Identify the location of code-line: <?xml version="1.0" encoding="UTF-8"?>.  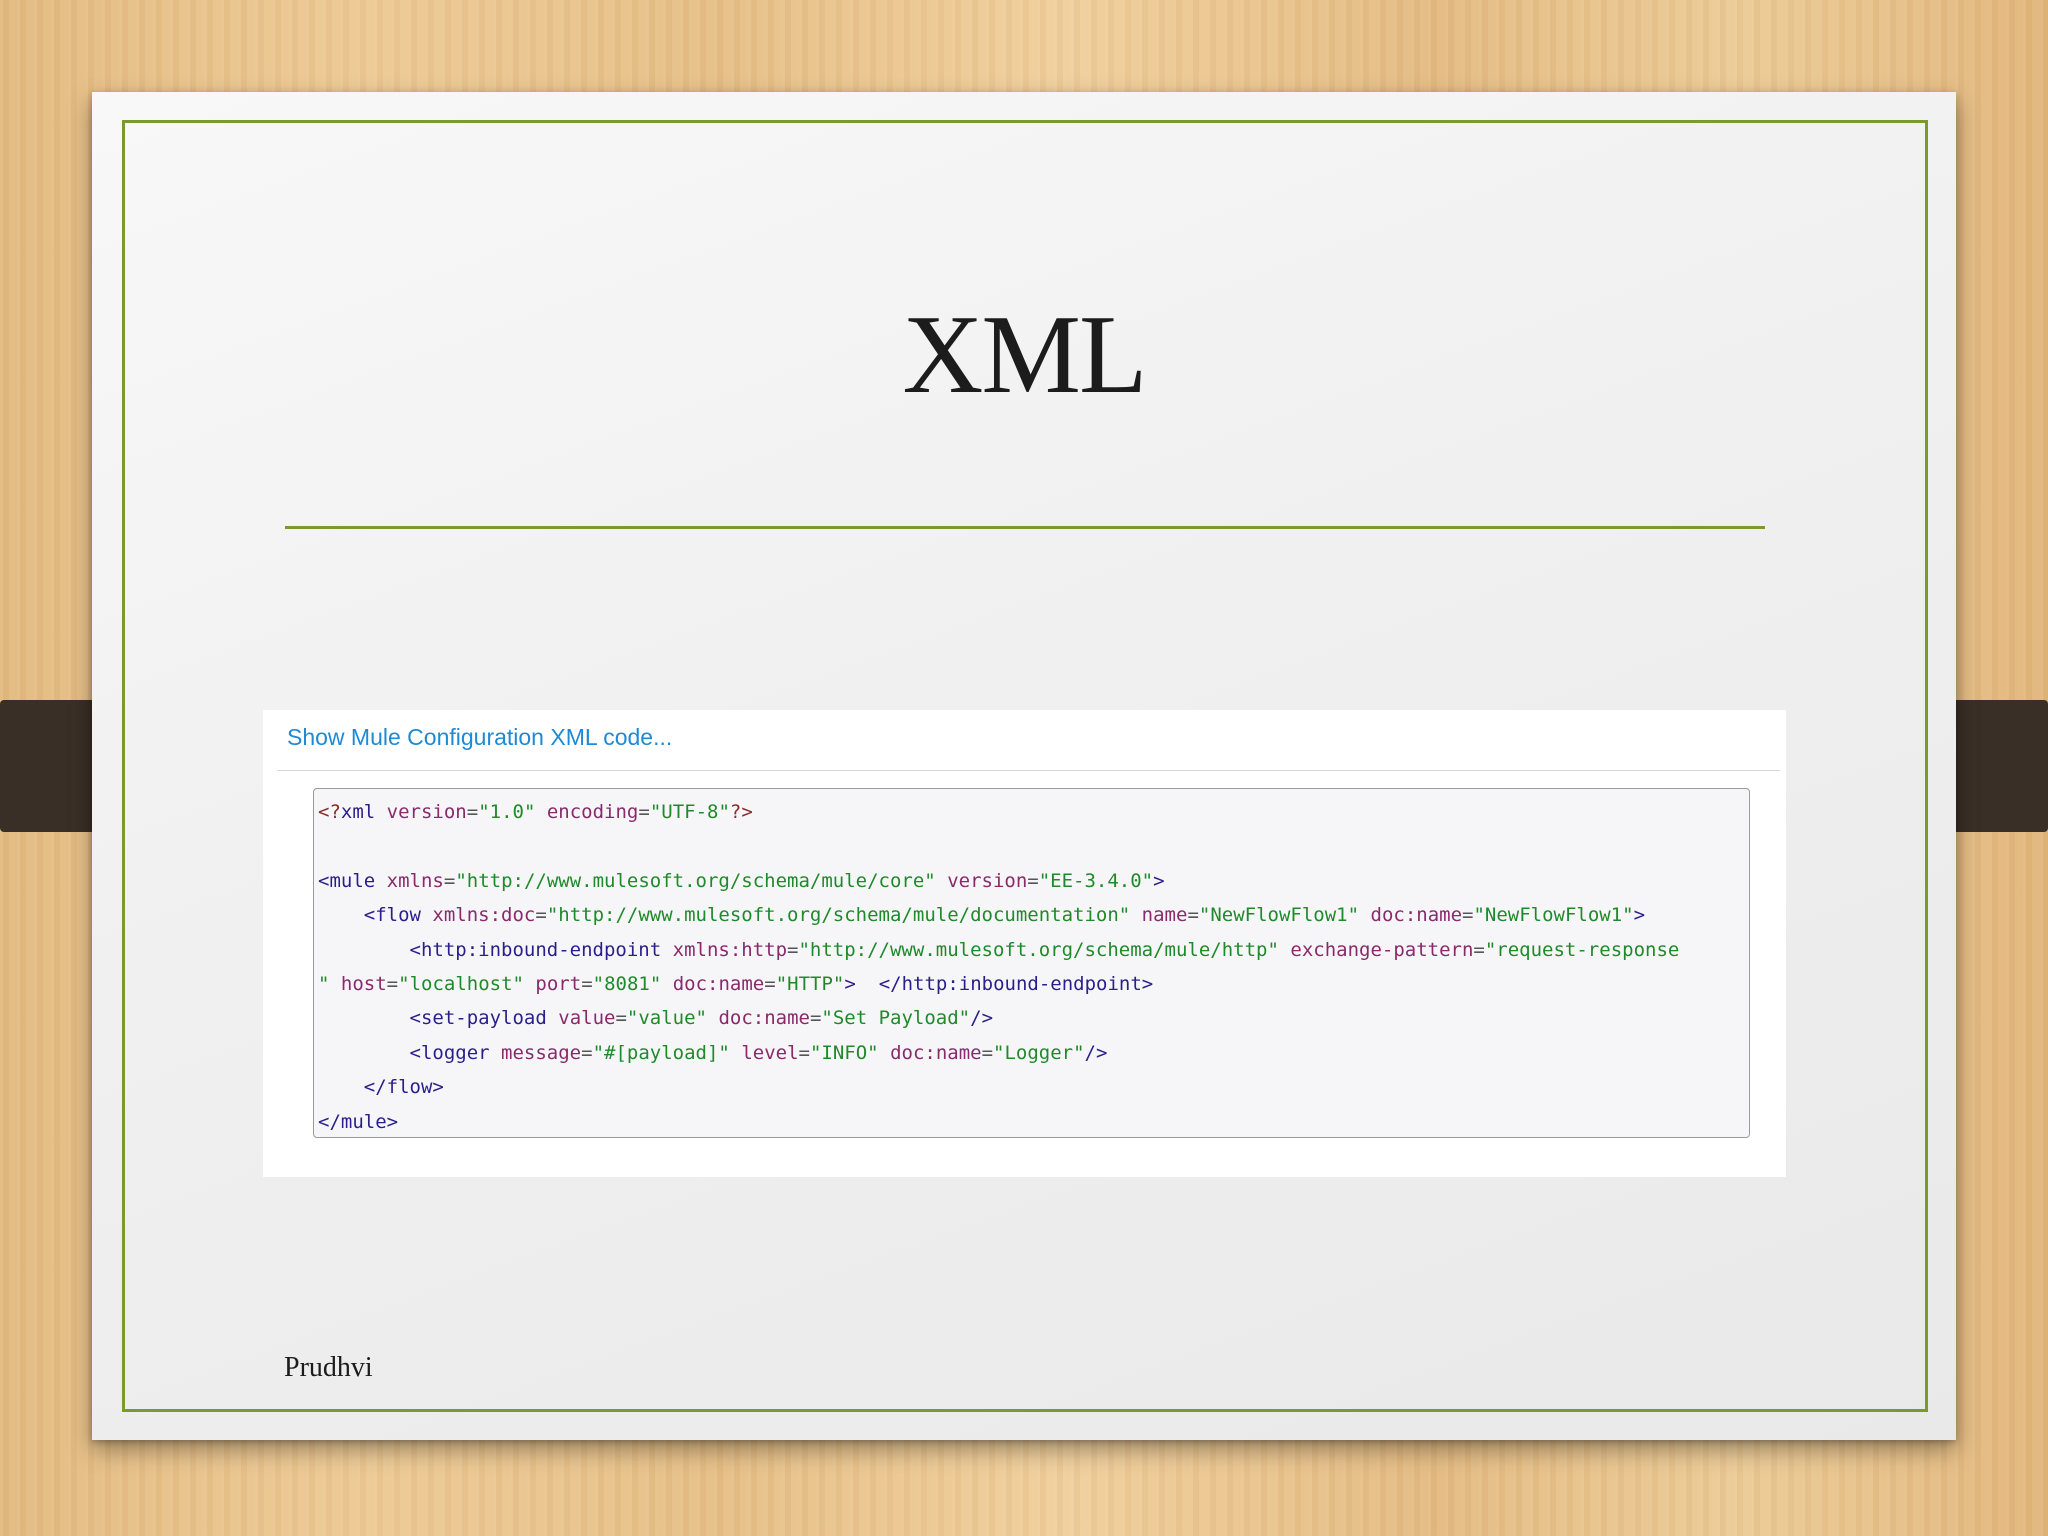
(1031, 812).